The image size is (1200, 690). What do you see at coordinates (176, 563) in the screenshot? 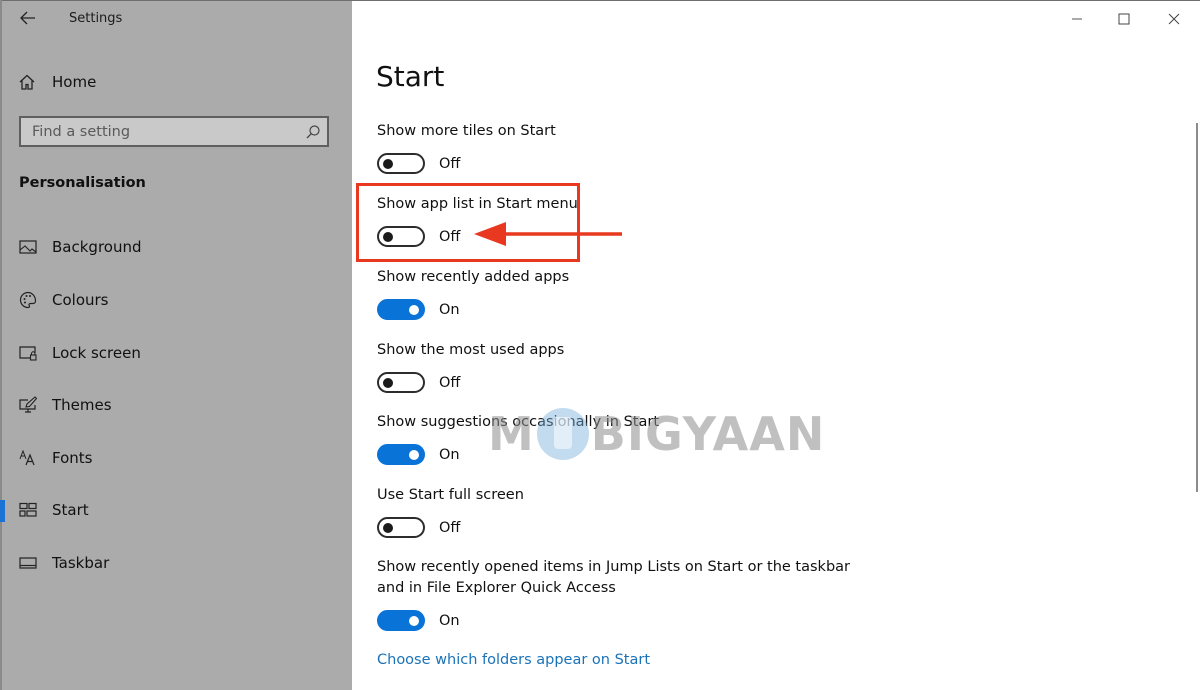
I see `sidebar-item-taskbar: Taskbar` at bounding box center [176, 563].